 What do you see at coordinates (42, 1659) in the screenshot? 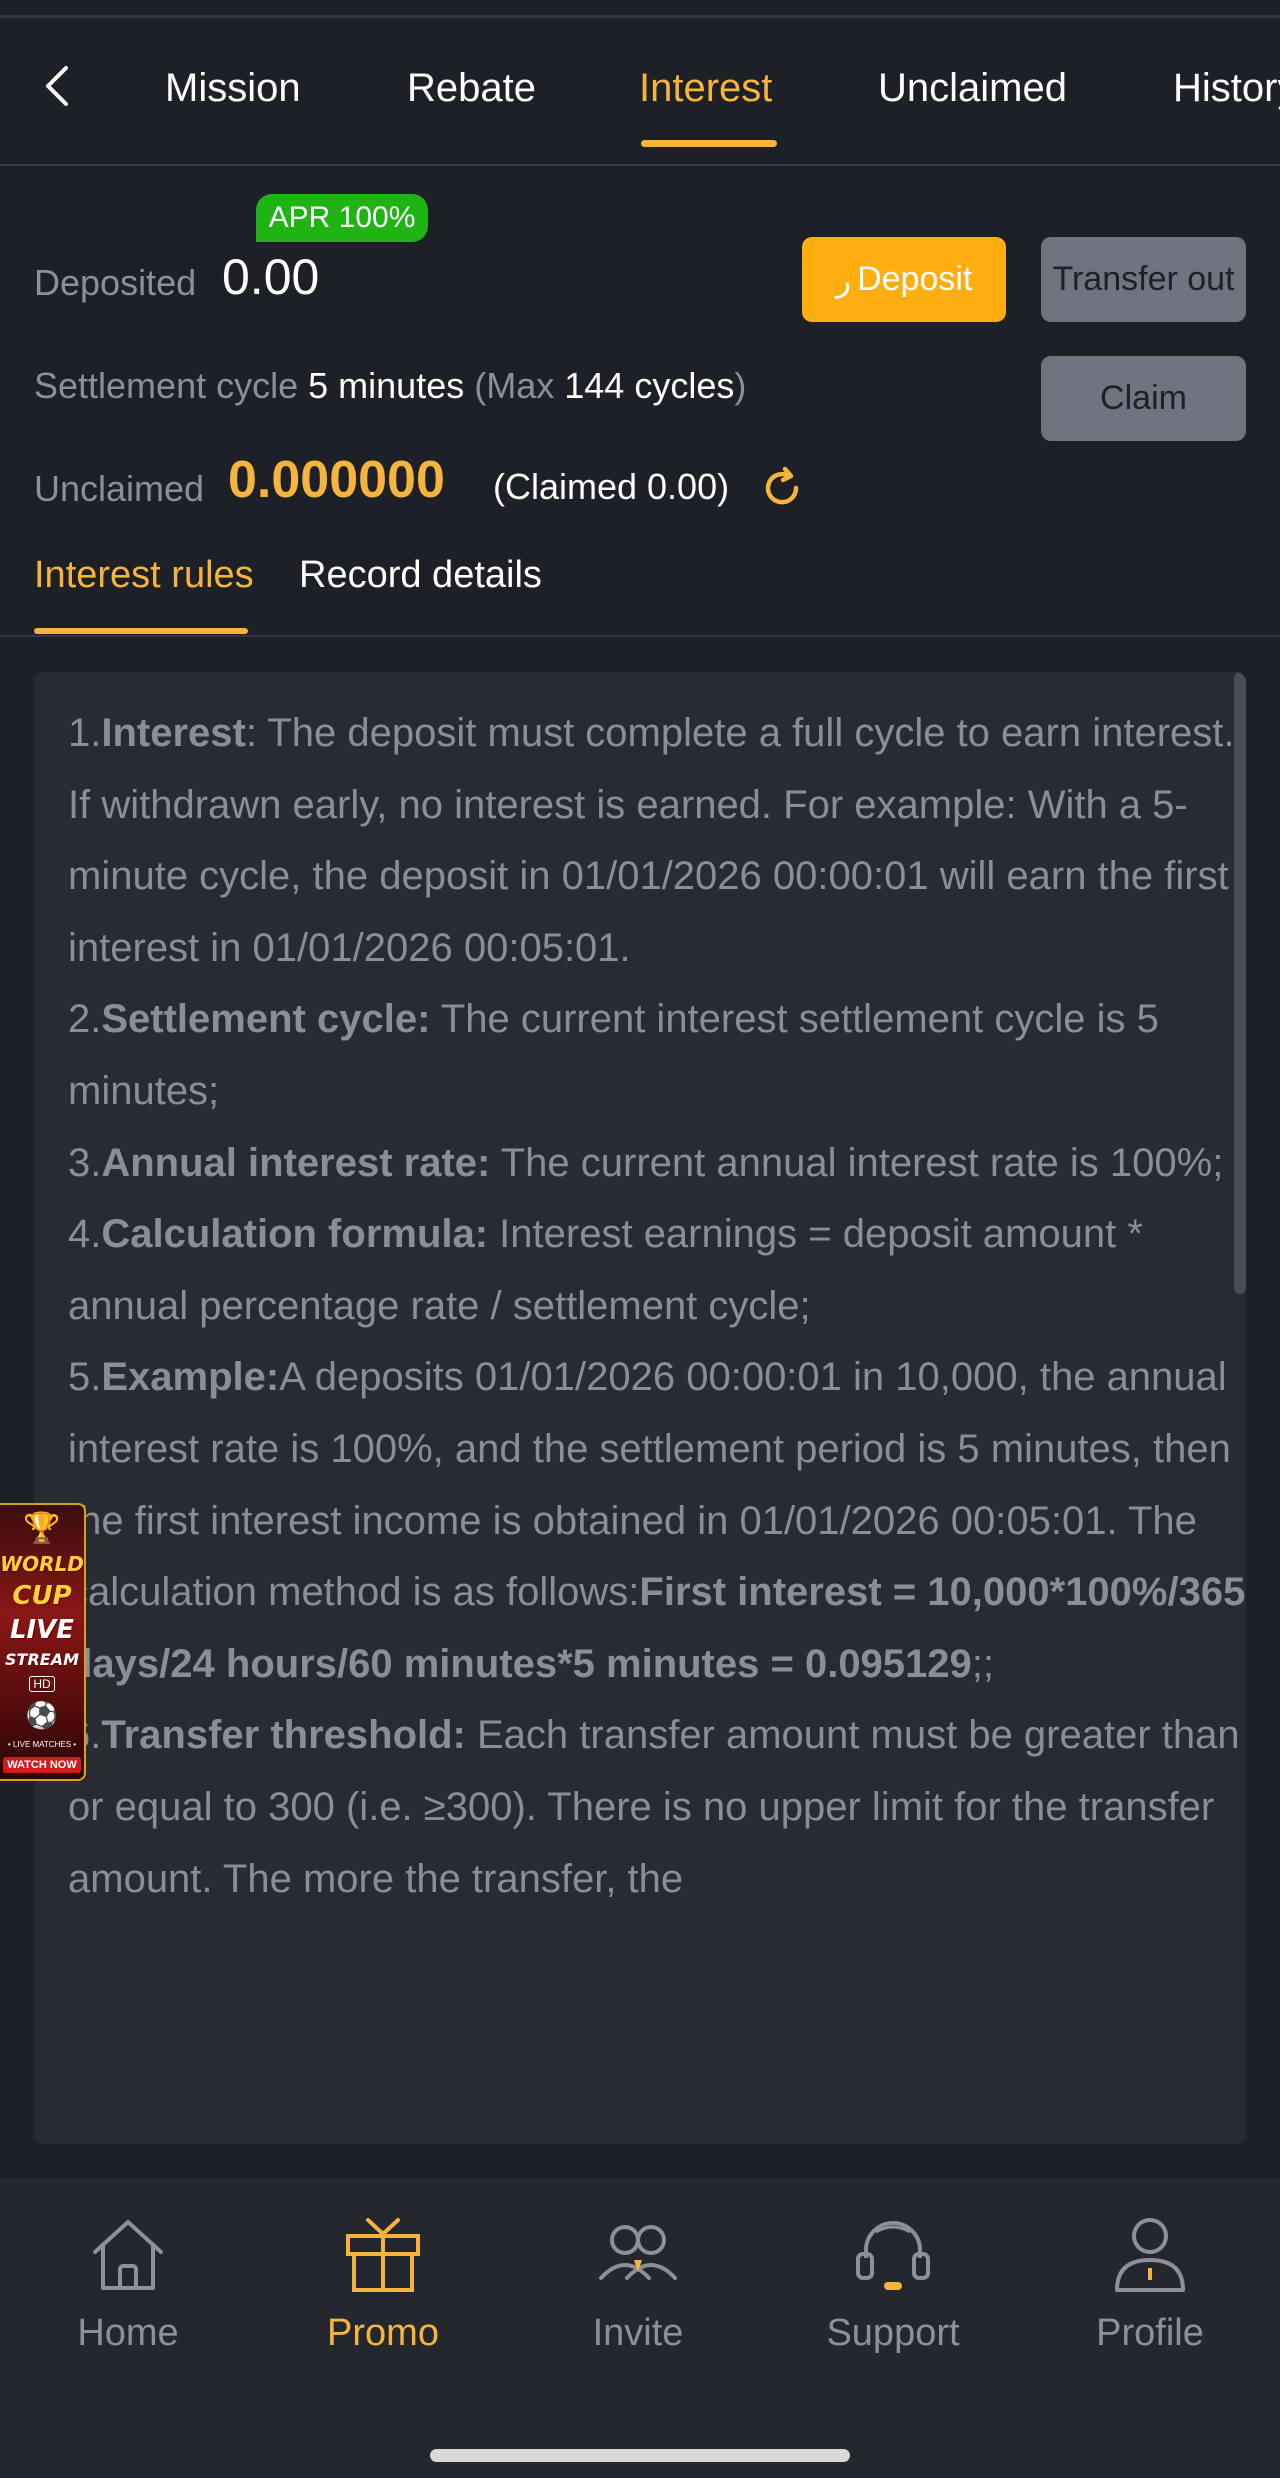
I see `banner-line: STREAM` at bounding box center [42, 1659].